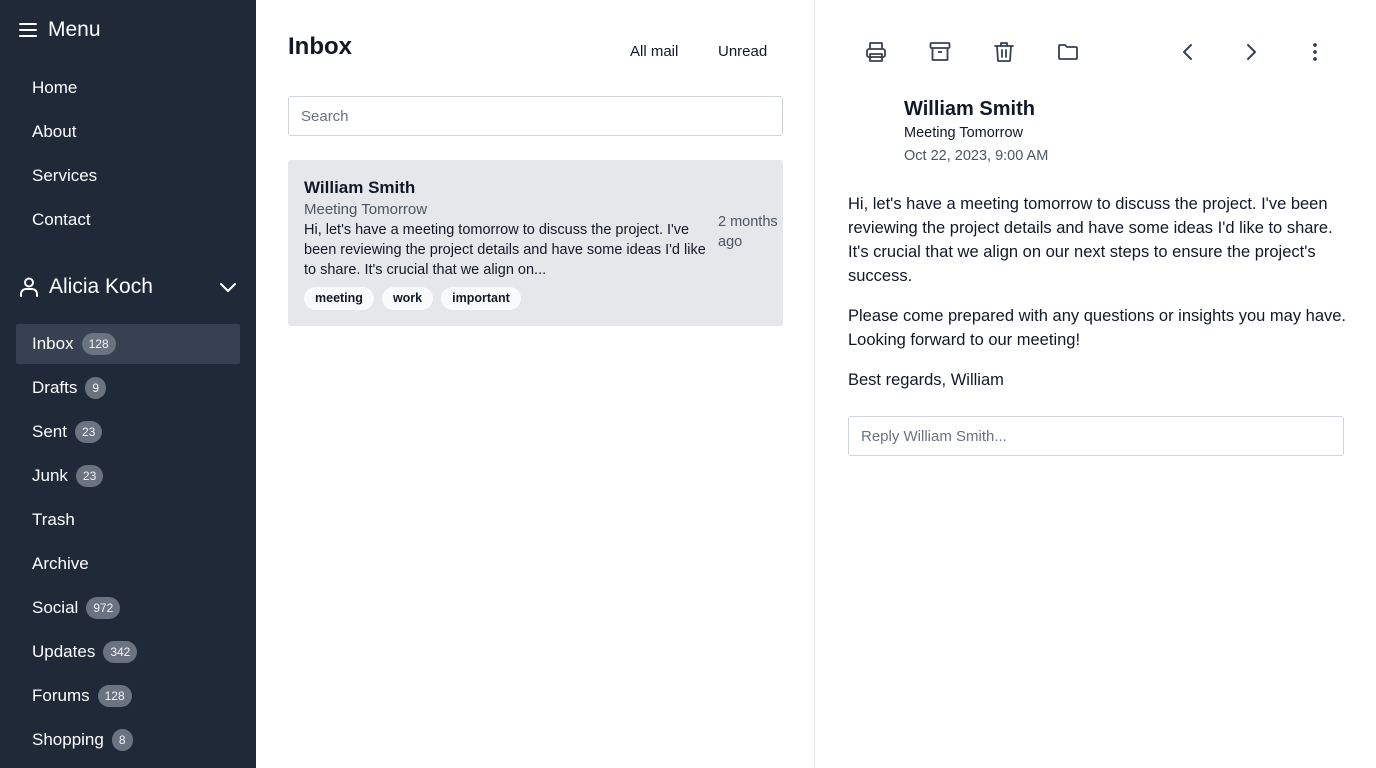  Describe the element at coordinates (74, 29) in the screenshot. I see `menu-title: Menu` at that location.